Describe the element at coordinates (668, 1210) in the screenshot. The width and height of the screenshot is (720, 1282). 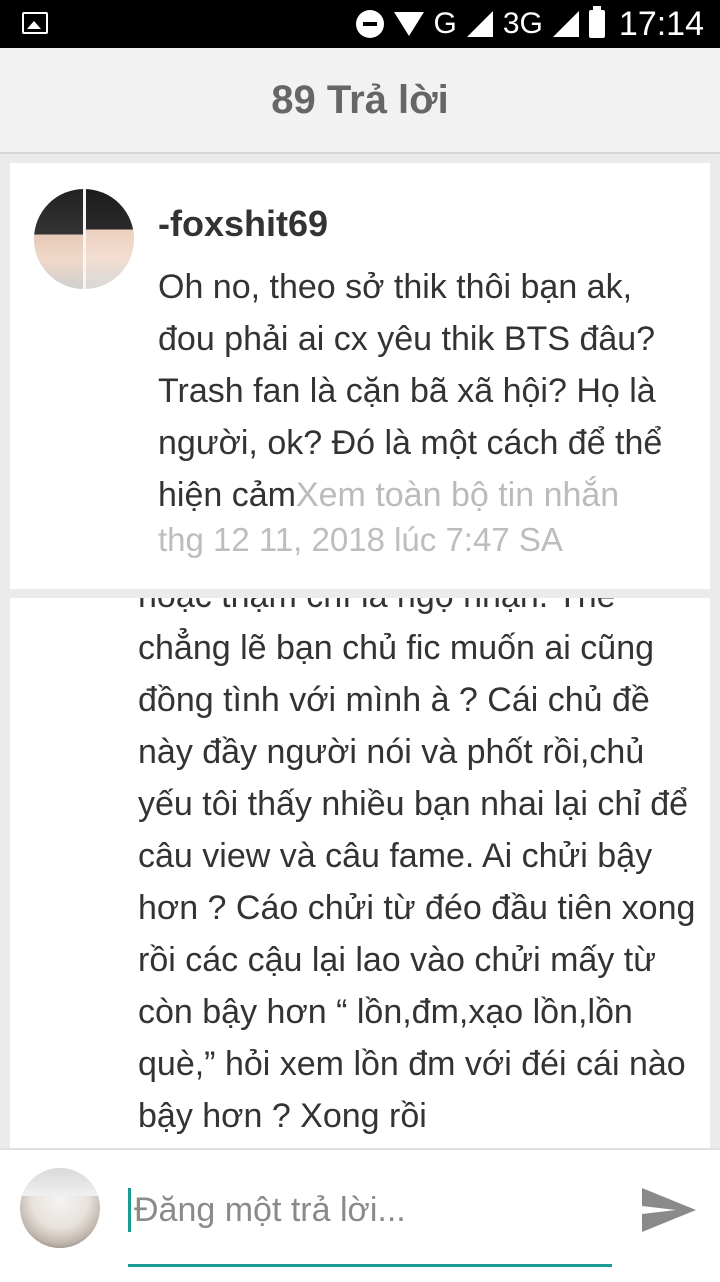
I see `send-icon` at that location.